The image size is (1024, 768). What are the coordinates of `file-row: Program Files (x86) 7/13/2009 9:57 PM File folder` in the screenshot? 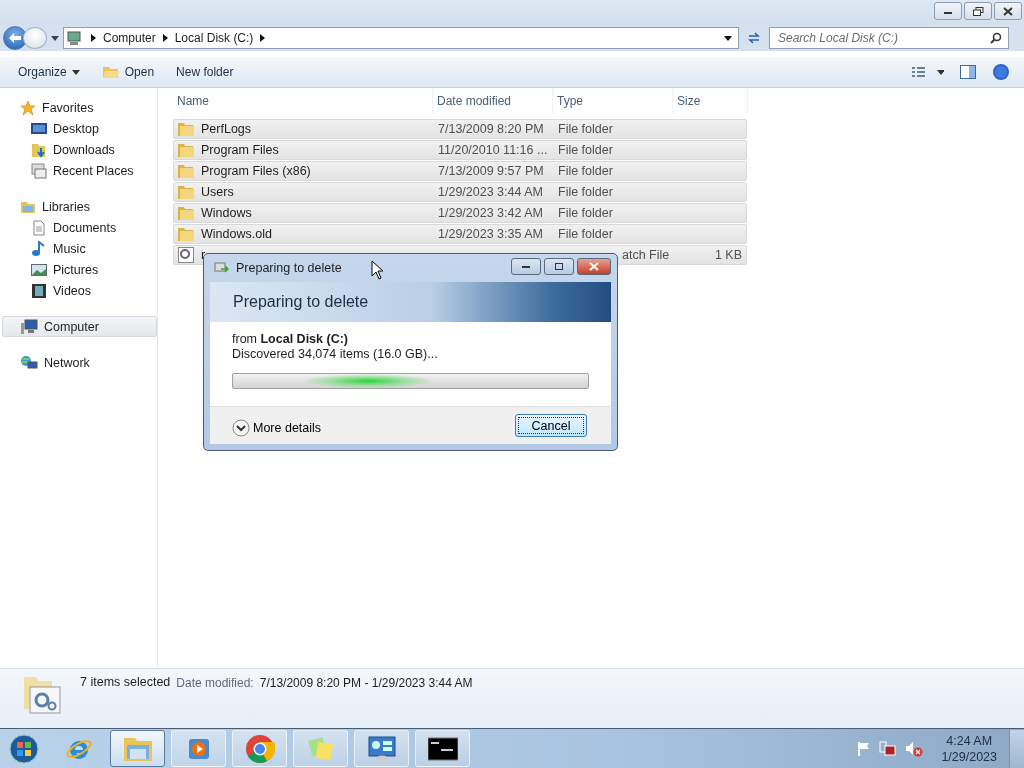 It's located at (460, 171).